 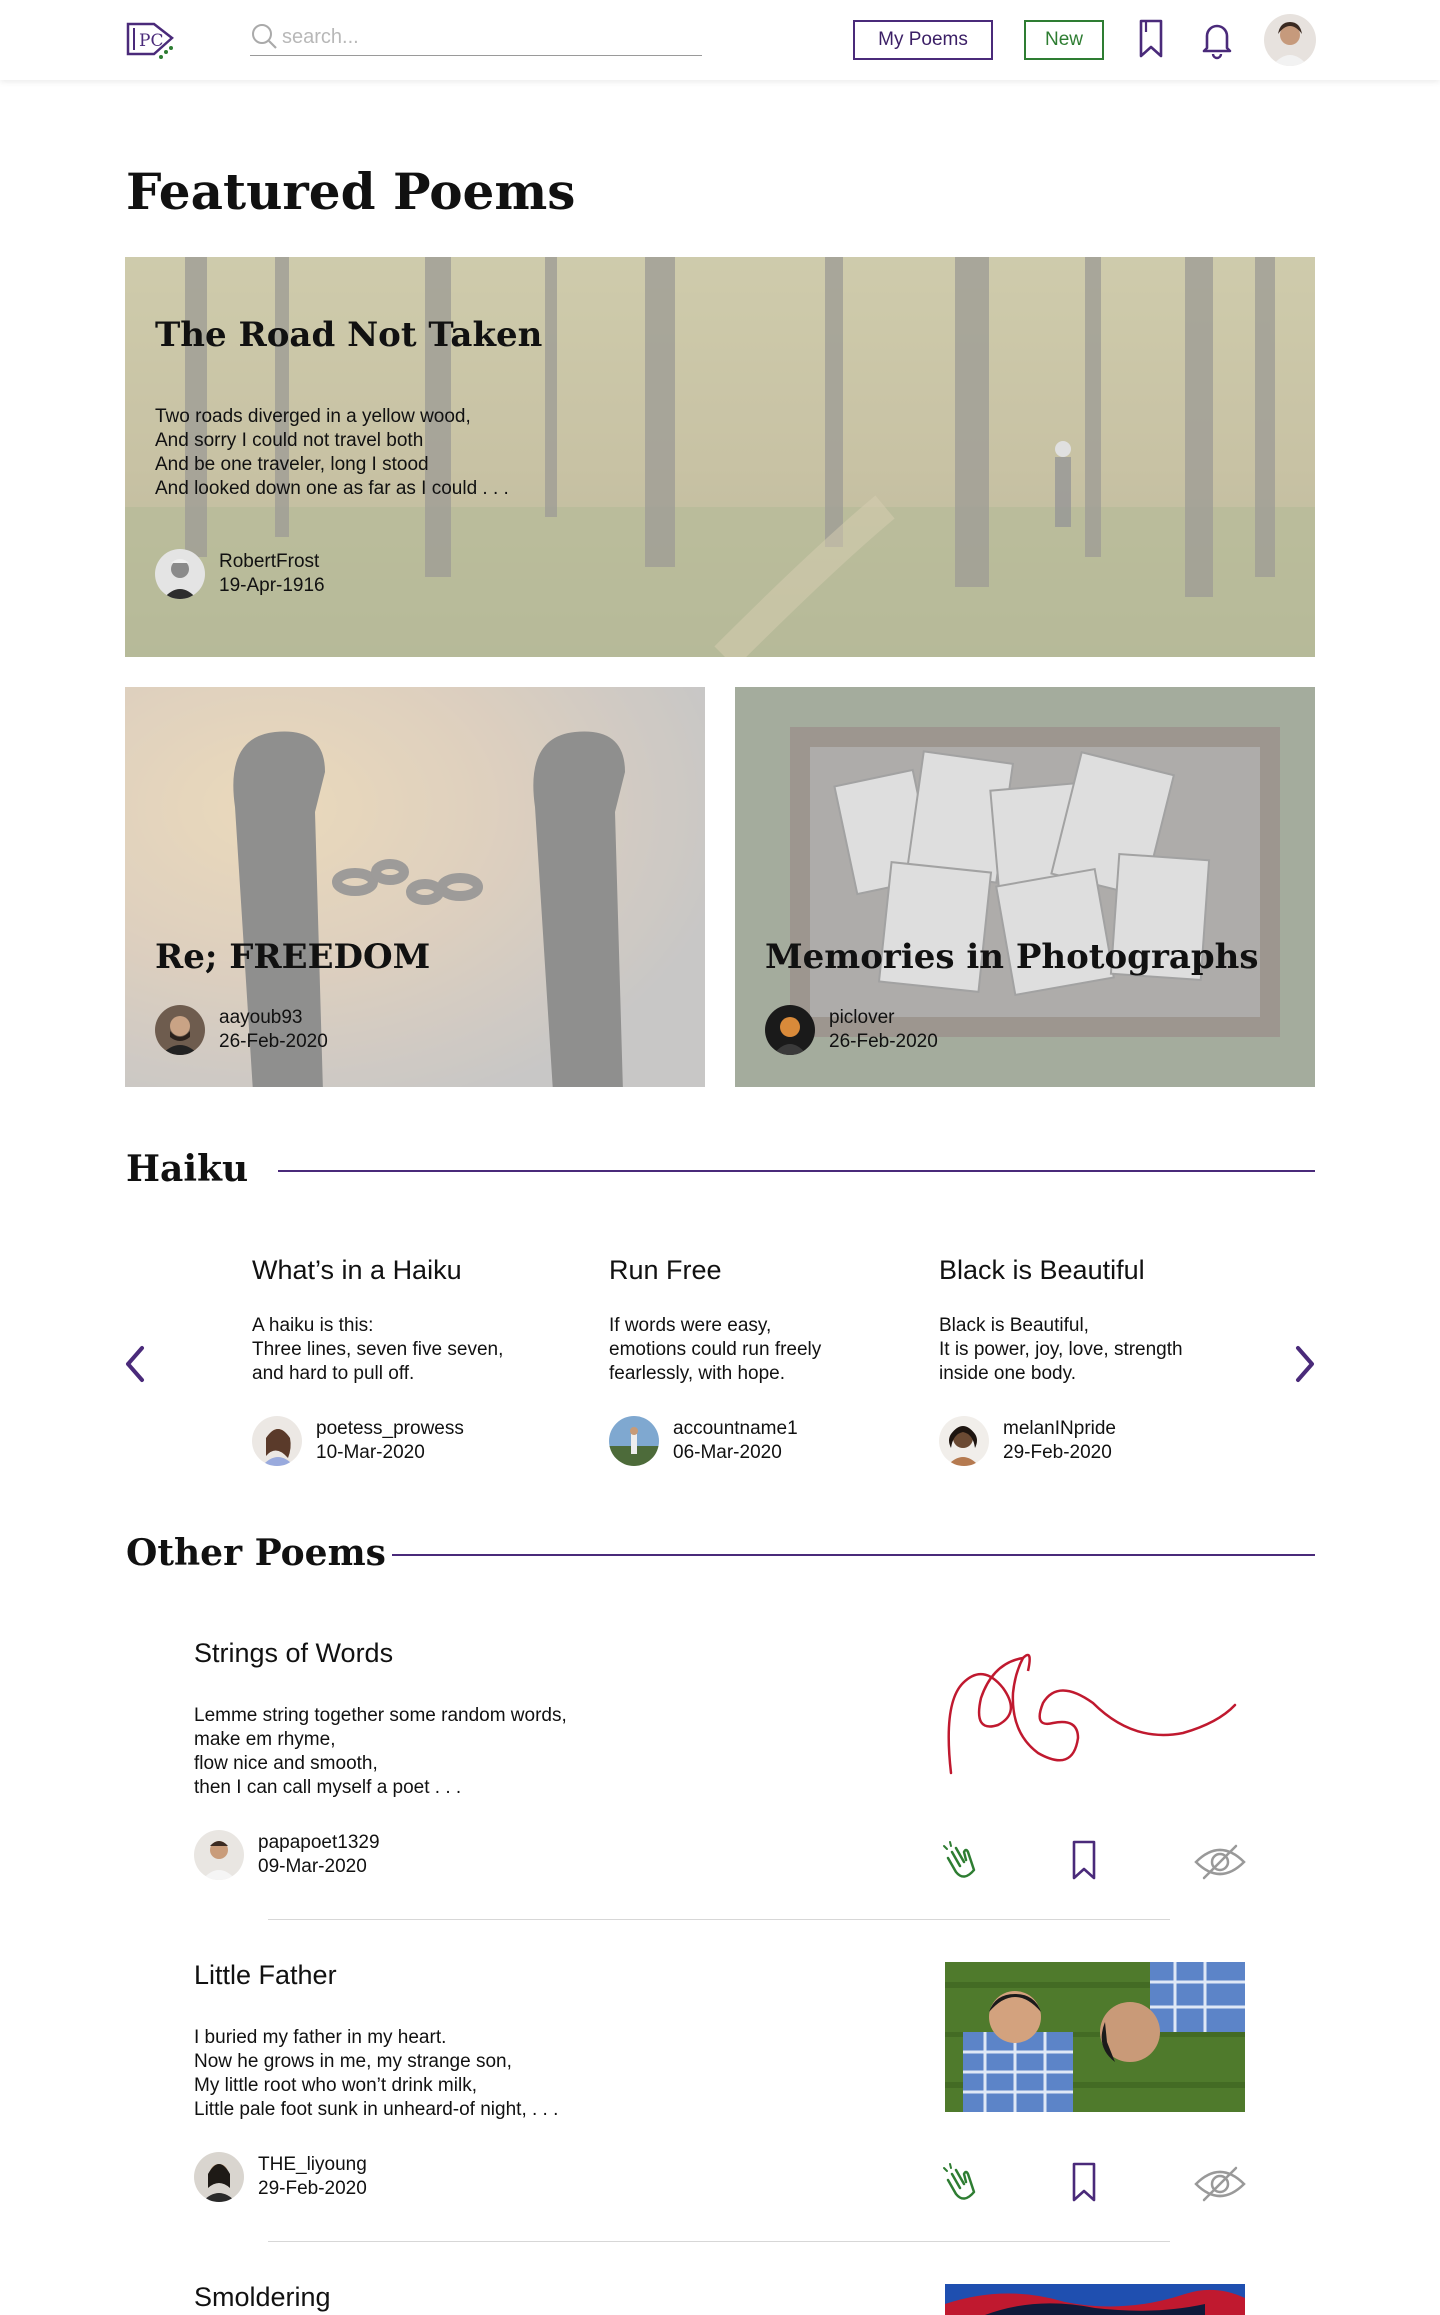 I want to click on haiku-author: accountname1 06-Mar-2020, so click(x=759, y=1441).